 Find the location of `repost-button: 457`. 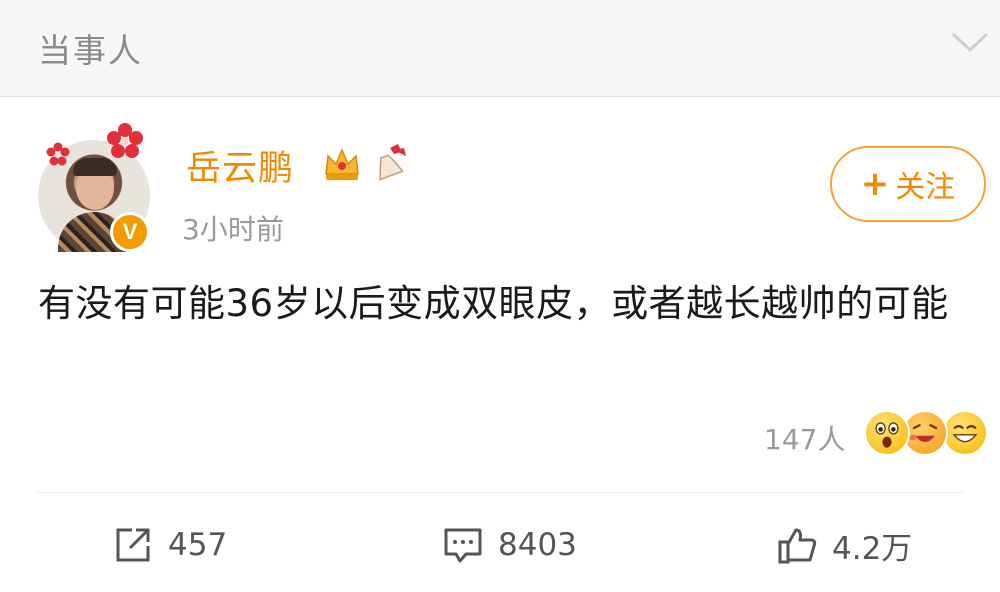

repost-button: 457 is located at coordinates (169, 545).